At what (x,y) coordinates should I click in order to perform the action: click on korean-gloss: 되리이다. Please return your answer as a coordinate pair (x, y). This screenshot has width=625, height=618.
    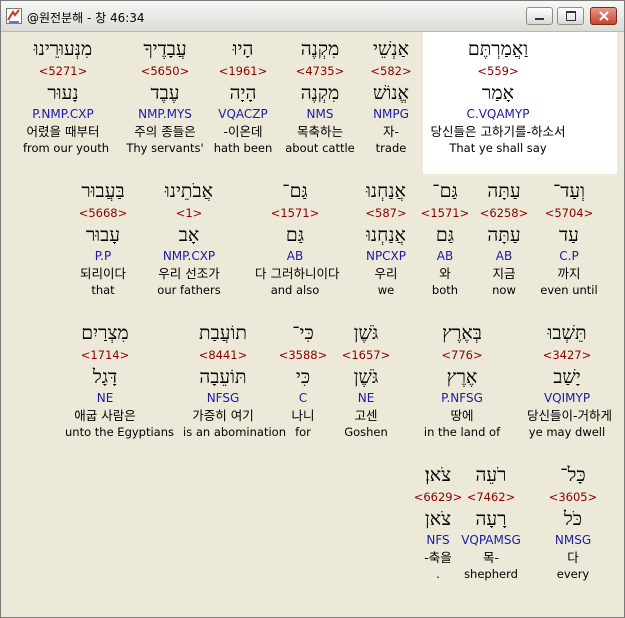
    Looking at the image, I should click on (102, 273).